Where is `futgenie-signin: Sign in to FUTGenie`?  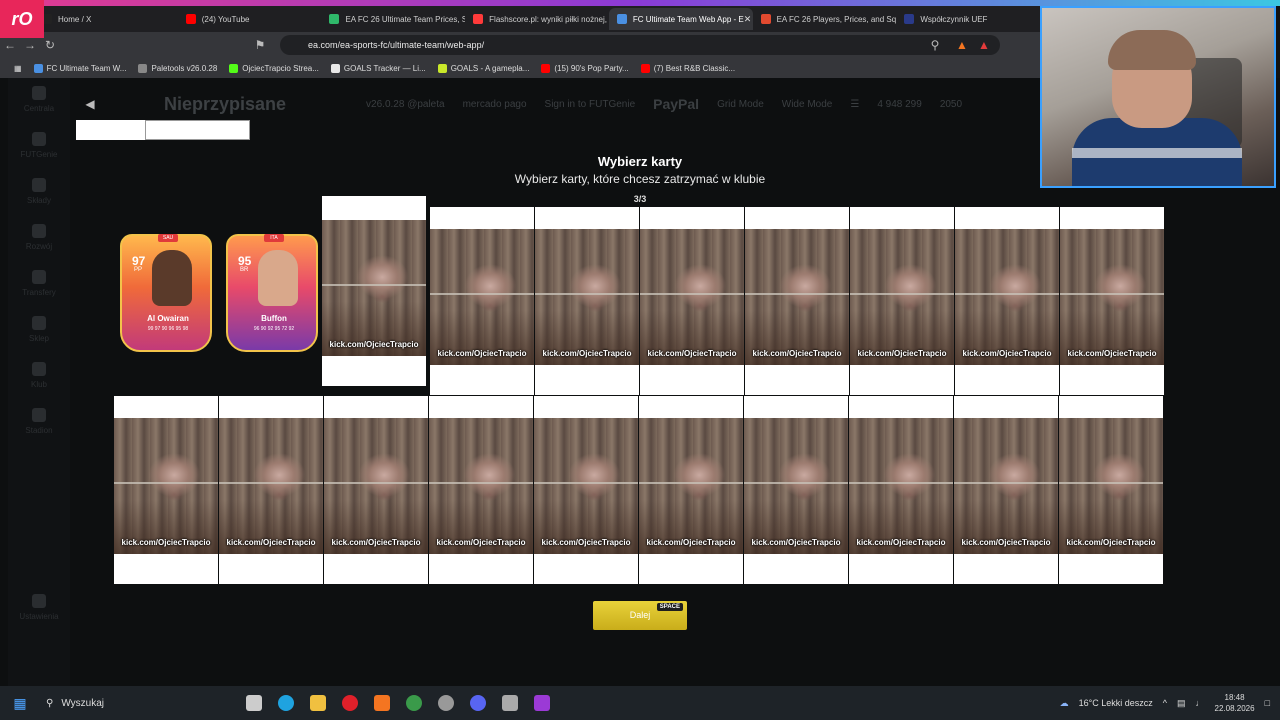 futgenie-signin: Sign in to FUTGenie is located at coordinates (590, 104).